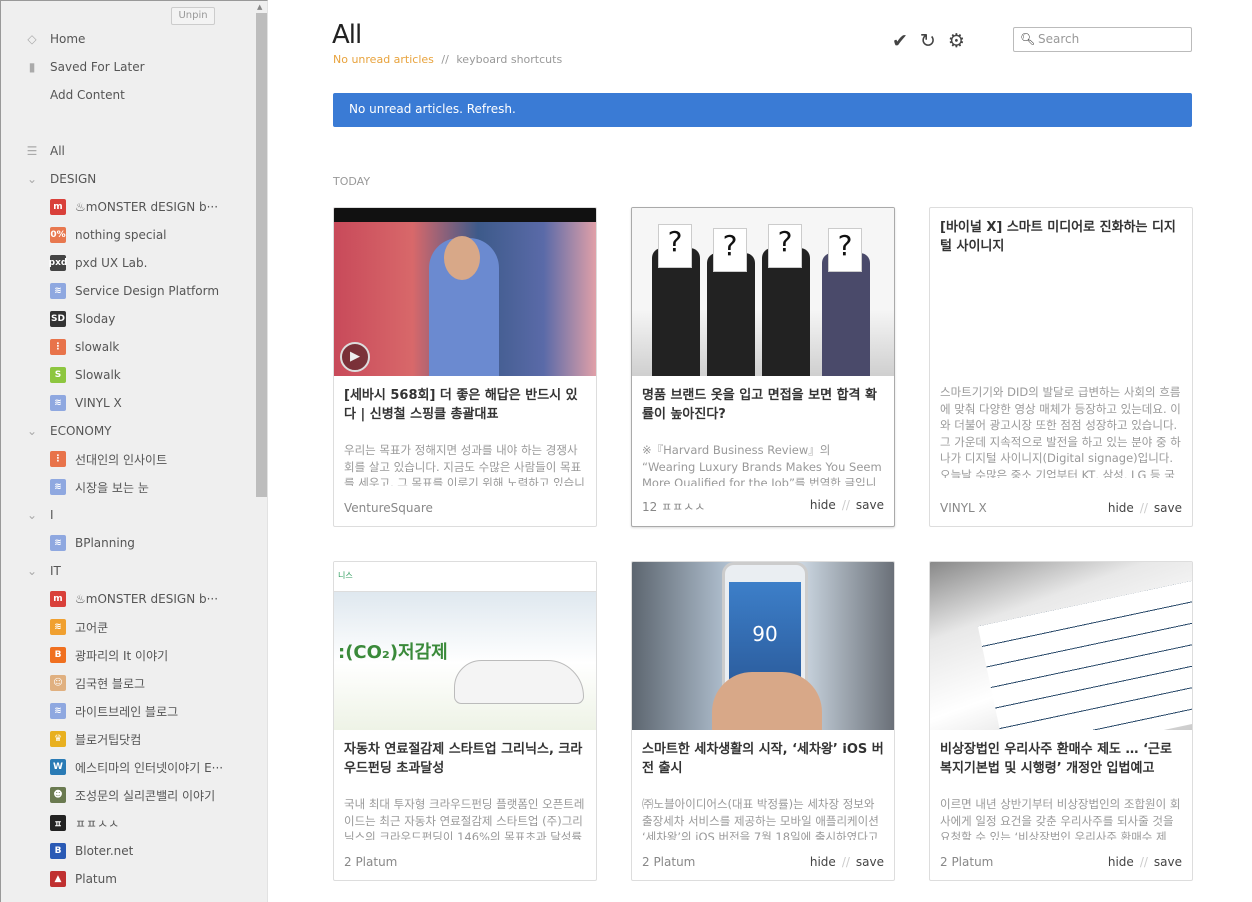 This screenshot has height=902, width=1252. Describe the element at coordinates (126, 235) in the screenshot. I see `sidebar-feed: 0% nothing special` at that location.